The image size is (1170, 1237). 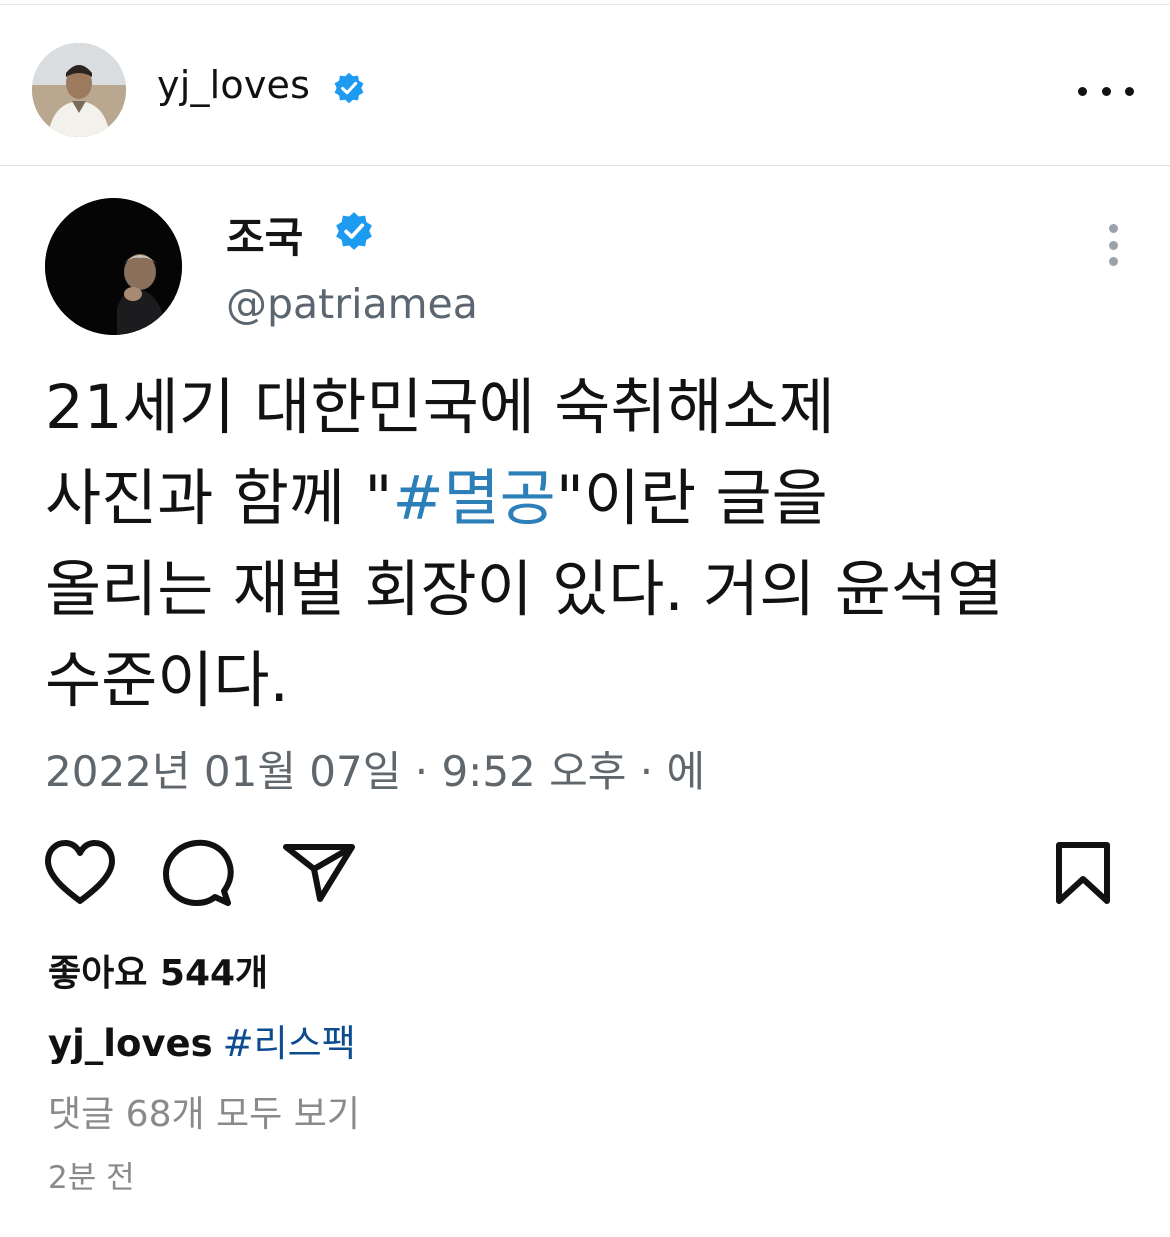 I want to click on tweet-profile-photo, so click(x=113, y=266).